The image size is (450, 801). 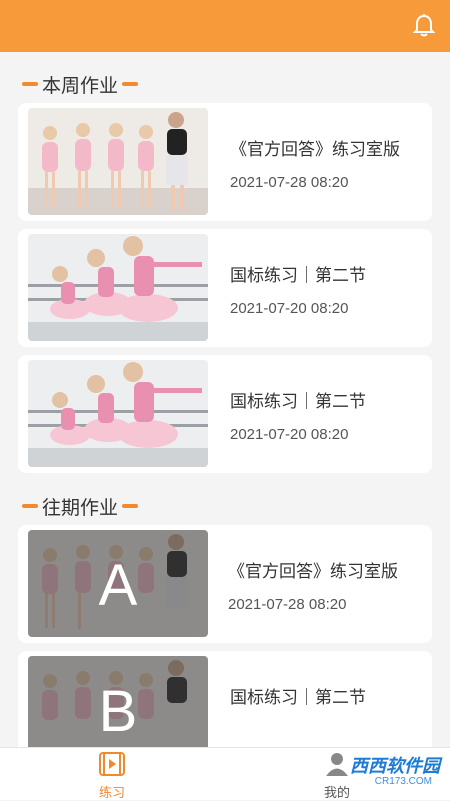 I want to click on section-title-text: 本周作业, so click(x=80, y=86).